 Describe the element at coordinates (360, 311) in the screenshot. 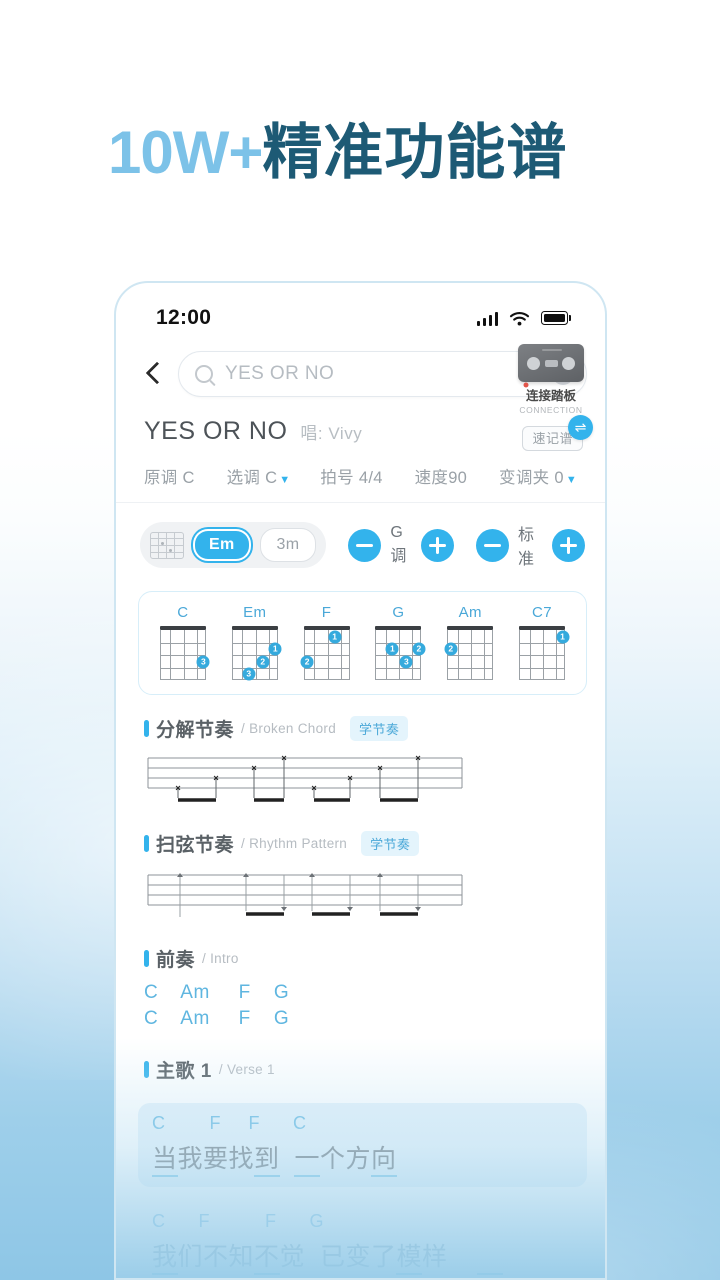

I see `status-bar: 12:00` at that location.